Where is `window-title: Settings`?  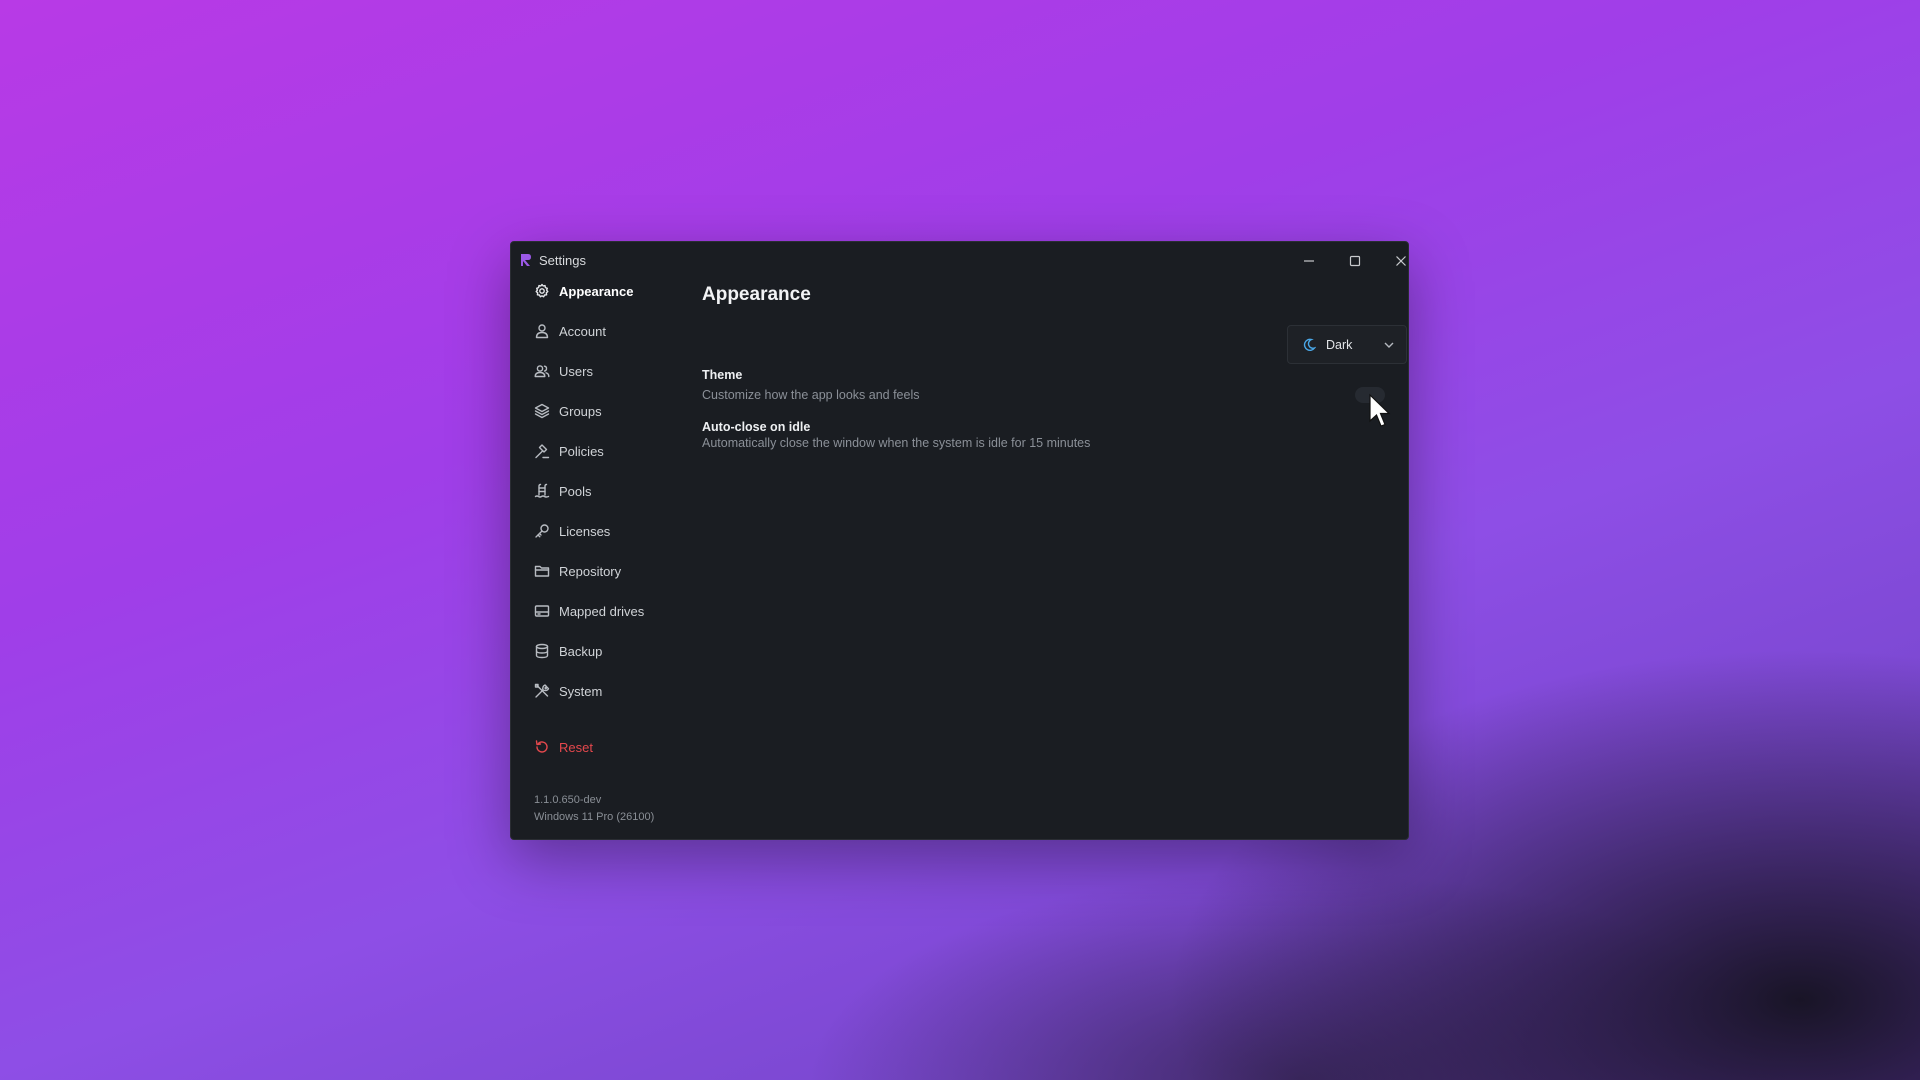
window-title: Settings is located at coordinates (562, 260).